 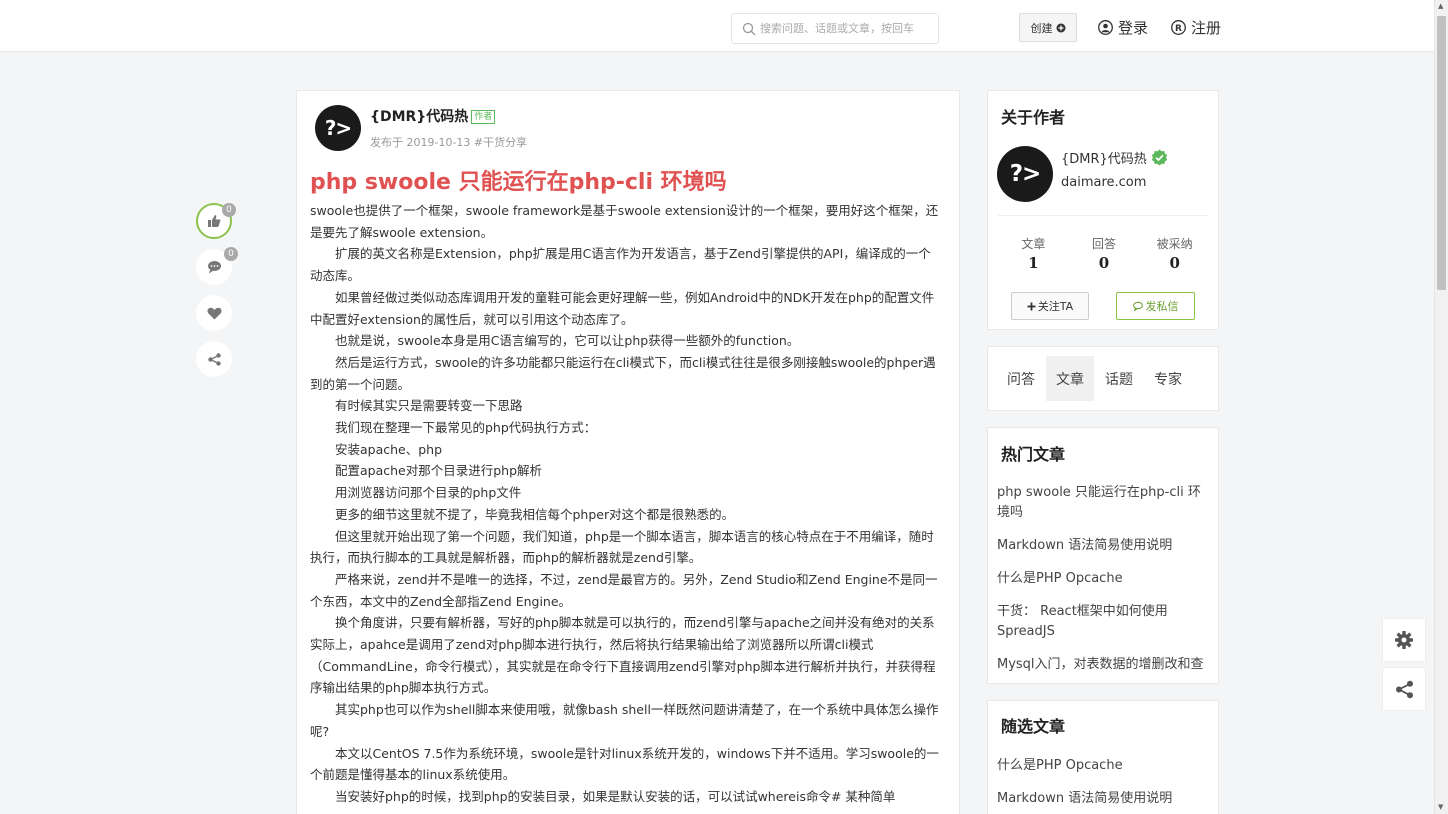 I want to click on content-tabs: 问答 文章 话题 专家, so click(x=1103, y=378).